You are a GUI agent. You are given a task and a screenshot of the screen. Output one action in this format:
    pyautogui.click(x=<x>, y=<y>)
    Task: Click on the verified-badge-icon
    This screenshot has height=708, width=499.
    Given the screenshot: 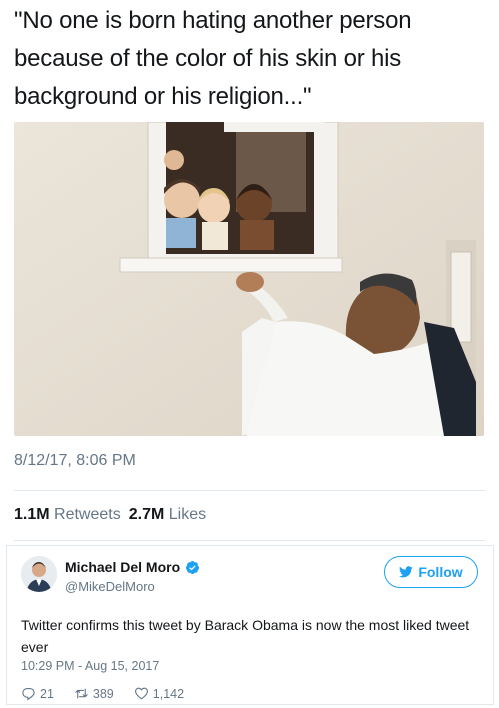 What is the action you would take?
    pyautogui.click(x=193, y=567)
    